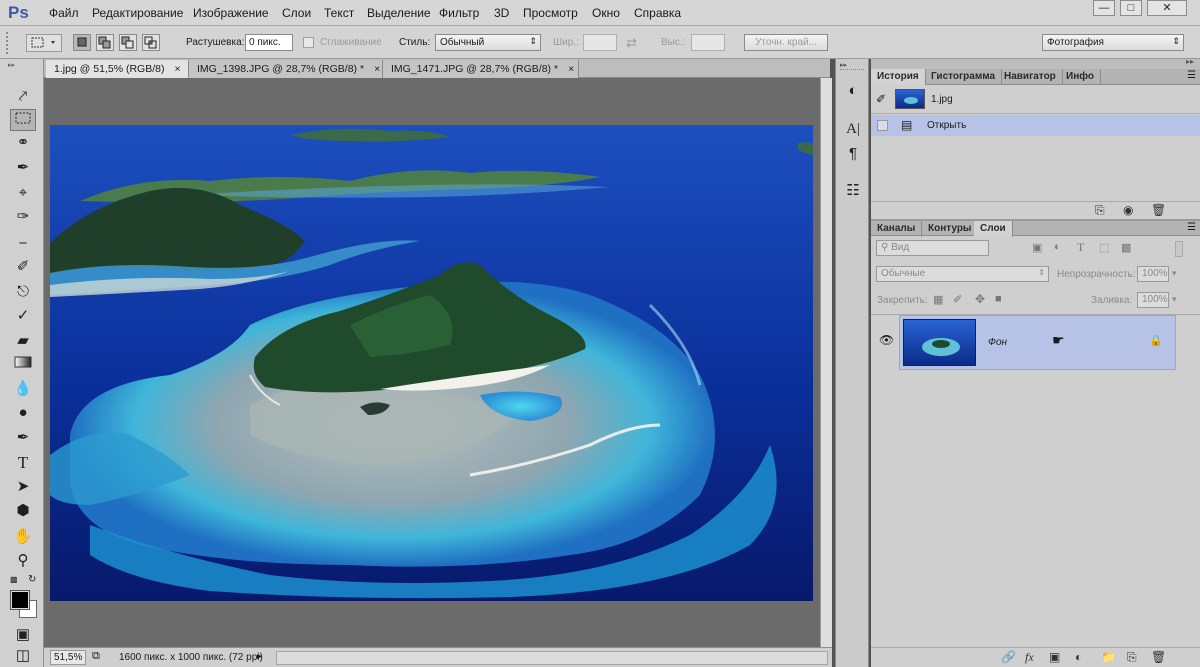 The width and height of the screenshot is (1200, 667). I want to click on status-menu-icon: ⧉, so click(96, 656).